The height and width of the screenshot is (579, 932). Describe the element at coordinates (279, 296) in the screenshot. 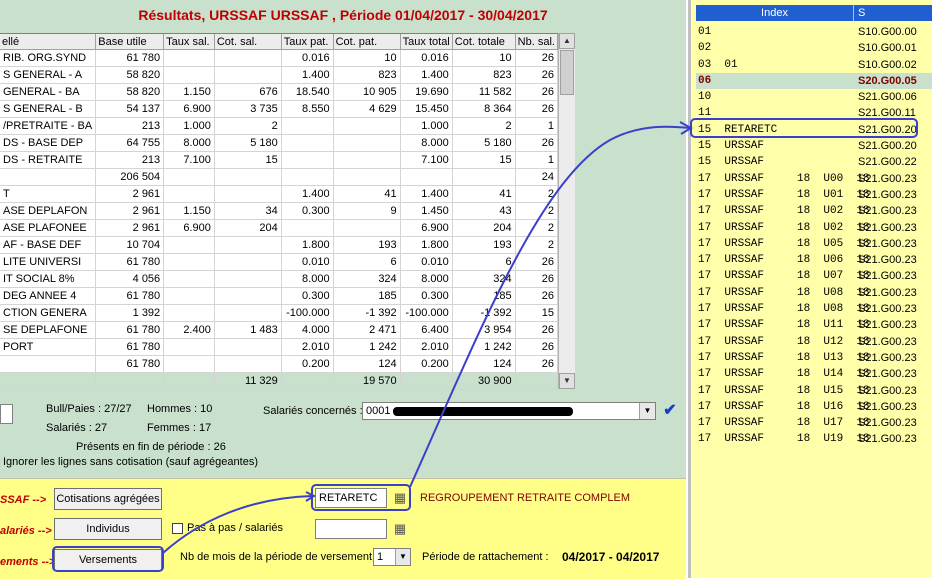

I see `table-row: DEG ANNEE 4 61 780 0.300 185 0.300 185 26` at that location.